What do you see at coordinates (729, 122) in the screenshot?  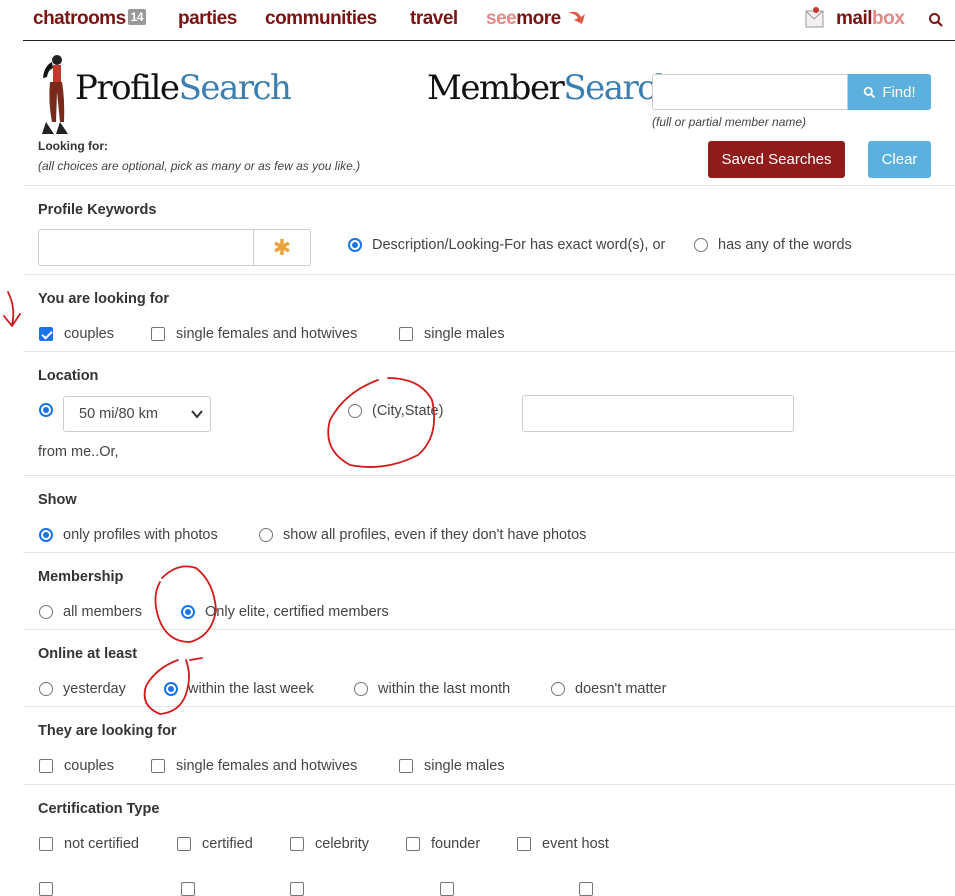 I see `member-name-note: (full or partial member name)` at bounding box center [729, 122].